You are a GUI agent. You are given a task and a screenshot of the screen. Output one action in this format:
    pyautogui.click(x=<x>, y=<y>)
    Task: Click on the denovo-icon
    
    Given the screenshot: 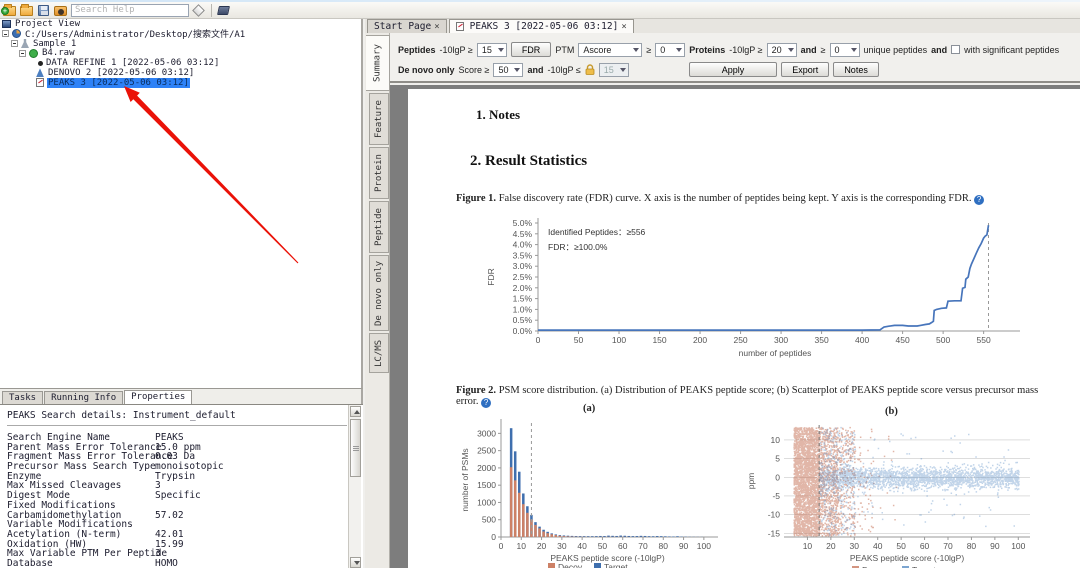 What is the action you would take?
    pyautogui.click(x=40, y=73)
    